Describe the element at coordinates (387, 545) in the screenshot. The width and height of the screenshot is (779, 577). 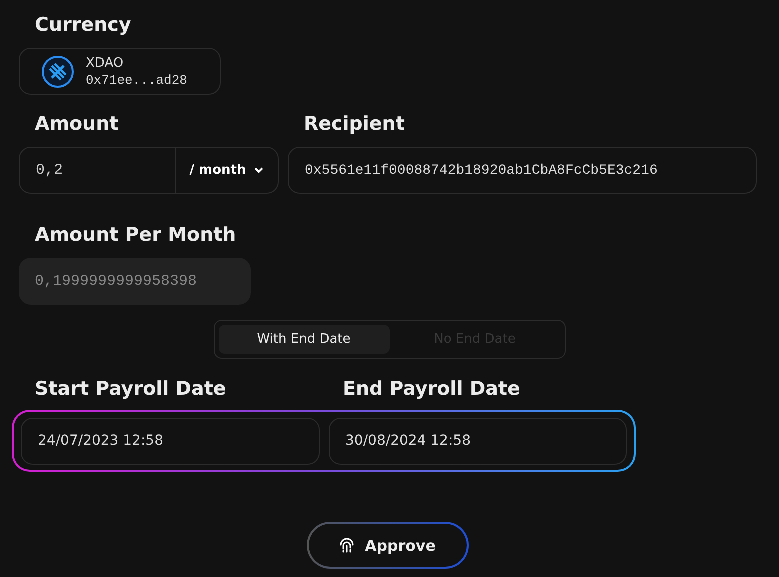
I see `approve-button: Approve` at that location.